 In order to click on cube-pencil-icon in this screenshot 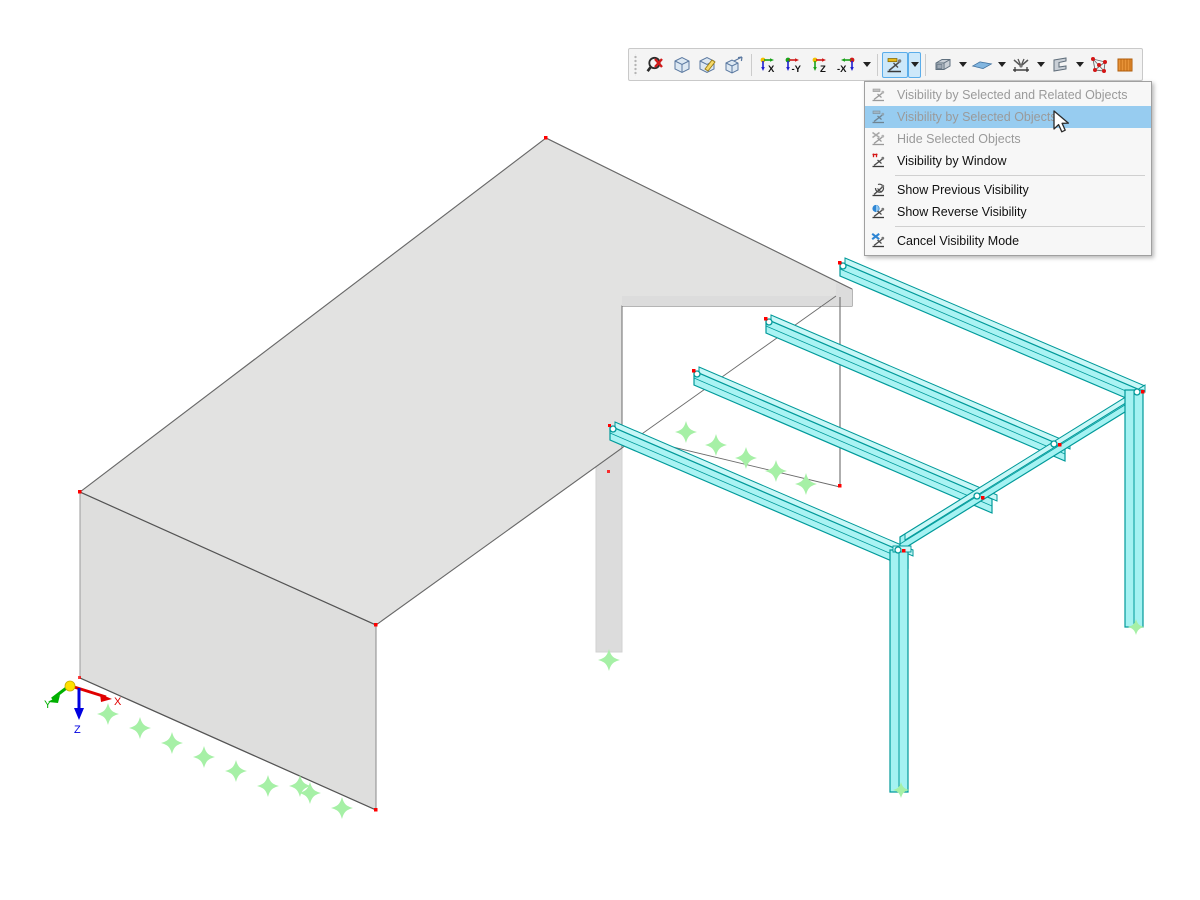, I will do `click(707, 64)`.